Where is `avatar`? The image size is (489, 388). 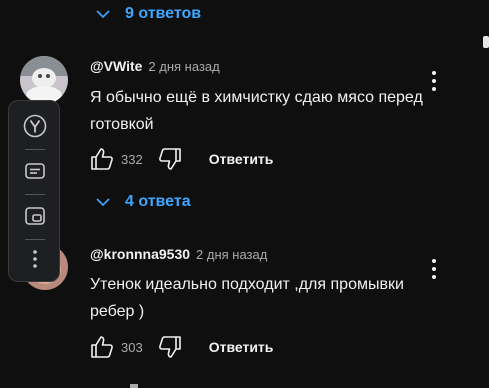
avatar is located at coordinates (44, 80).